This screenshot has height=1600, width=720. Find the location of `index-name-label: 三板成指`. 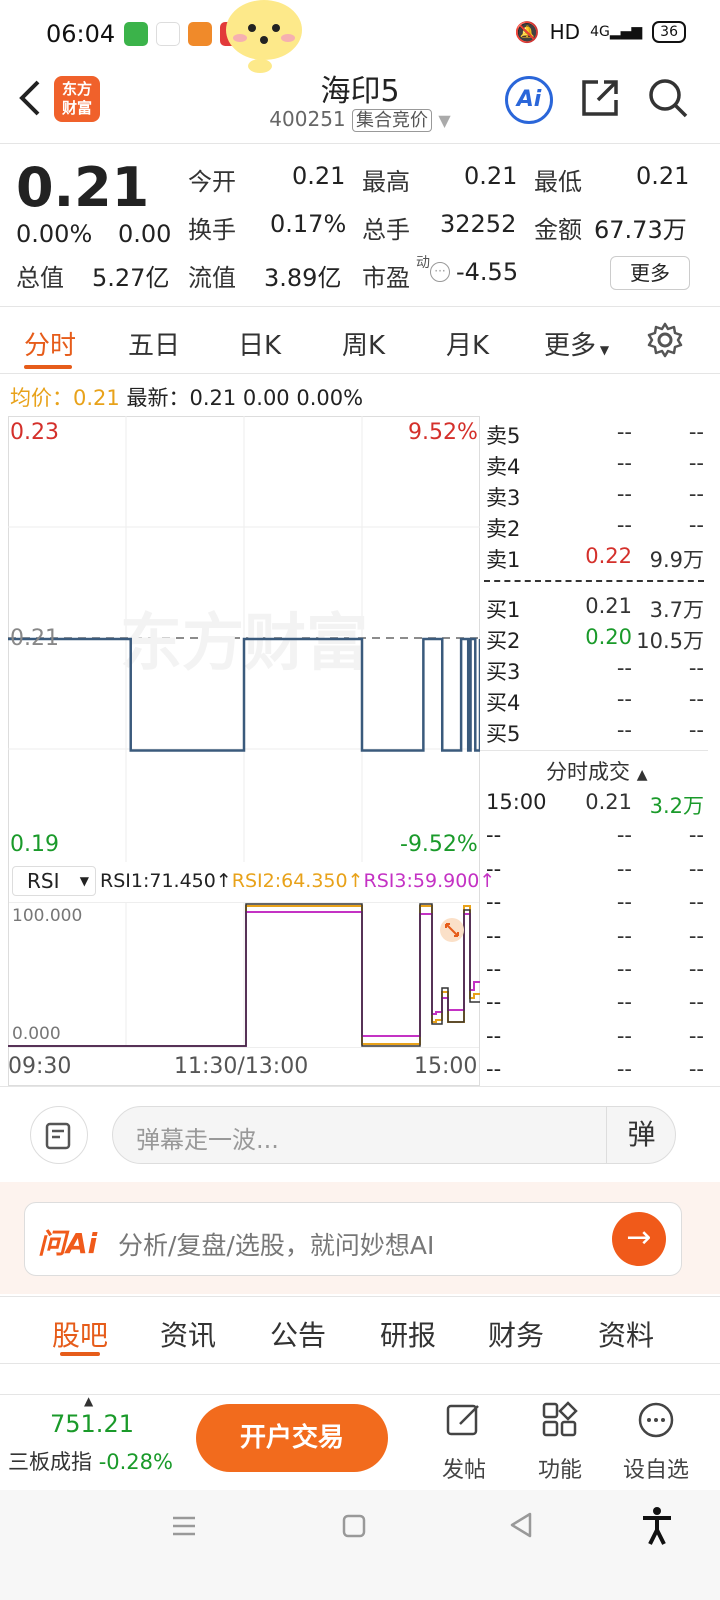

index-name-label: 三板成指 is located at coordinates (50, 1462).